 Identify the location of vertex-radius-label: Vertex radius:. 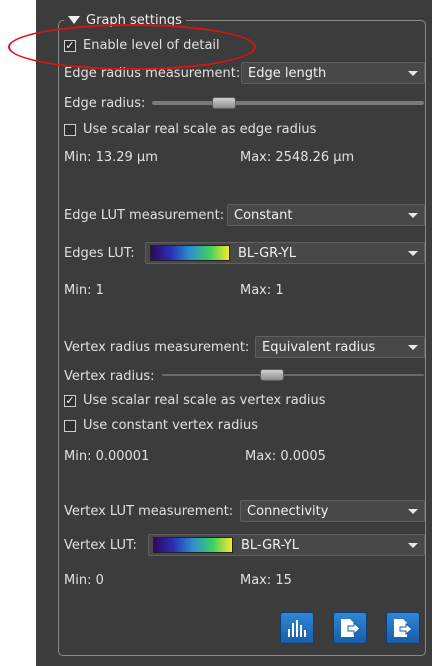
(109, 376).